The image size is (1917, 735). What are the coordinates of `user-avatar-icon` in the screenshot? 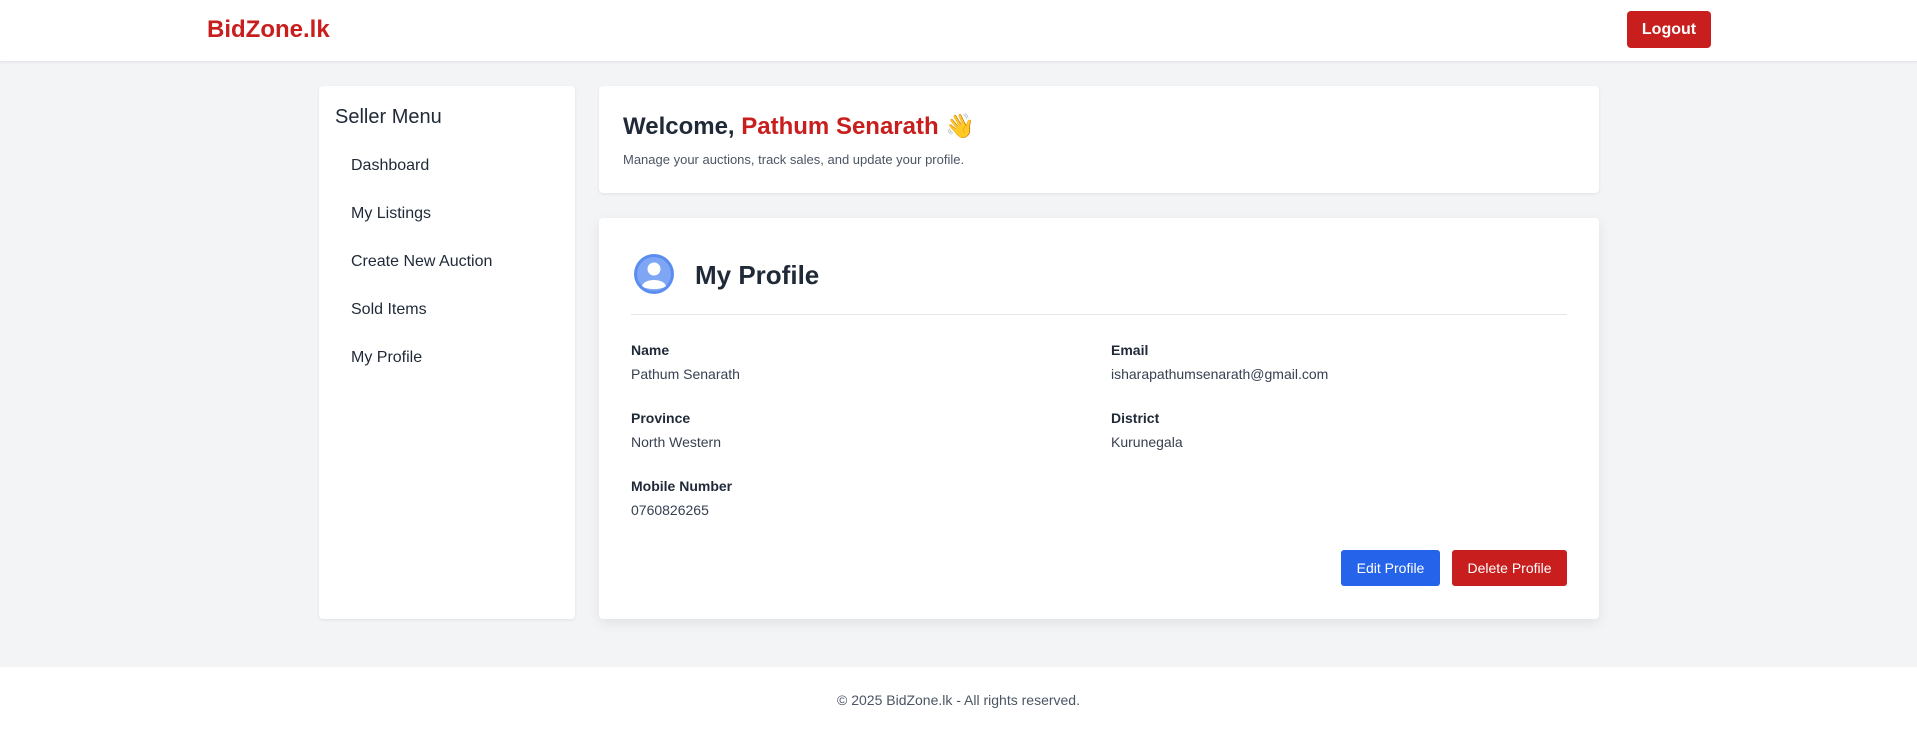 It's located at (654, 274).